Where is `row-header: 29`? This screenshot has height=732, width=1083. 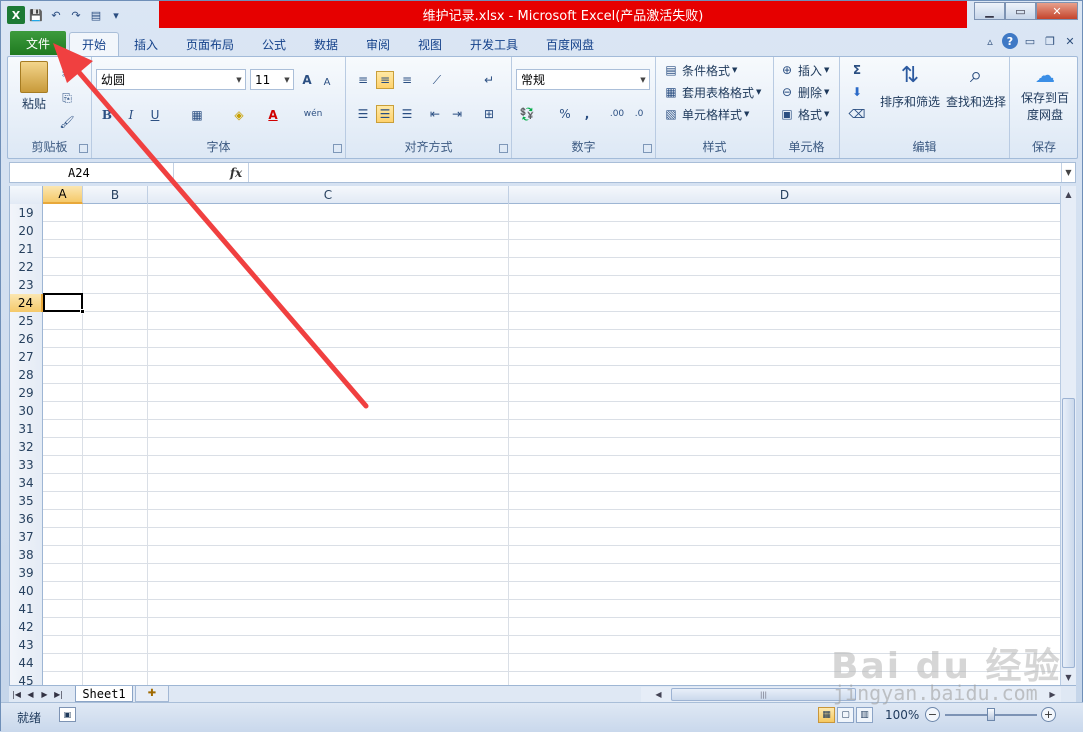 row-header: 29 is located at coordinates (26, 393).